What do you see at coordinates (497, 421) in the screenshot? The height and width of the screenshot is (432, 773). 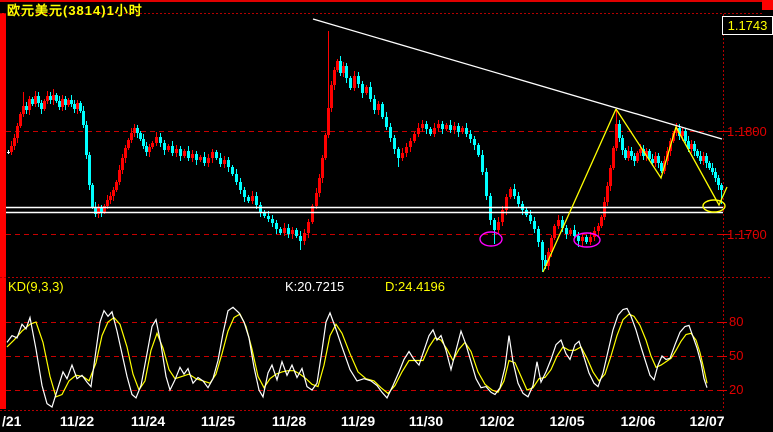 I see `x-axis-date-label: 12/02` at bounding box center [497, 421].